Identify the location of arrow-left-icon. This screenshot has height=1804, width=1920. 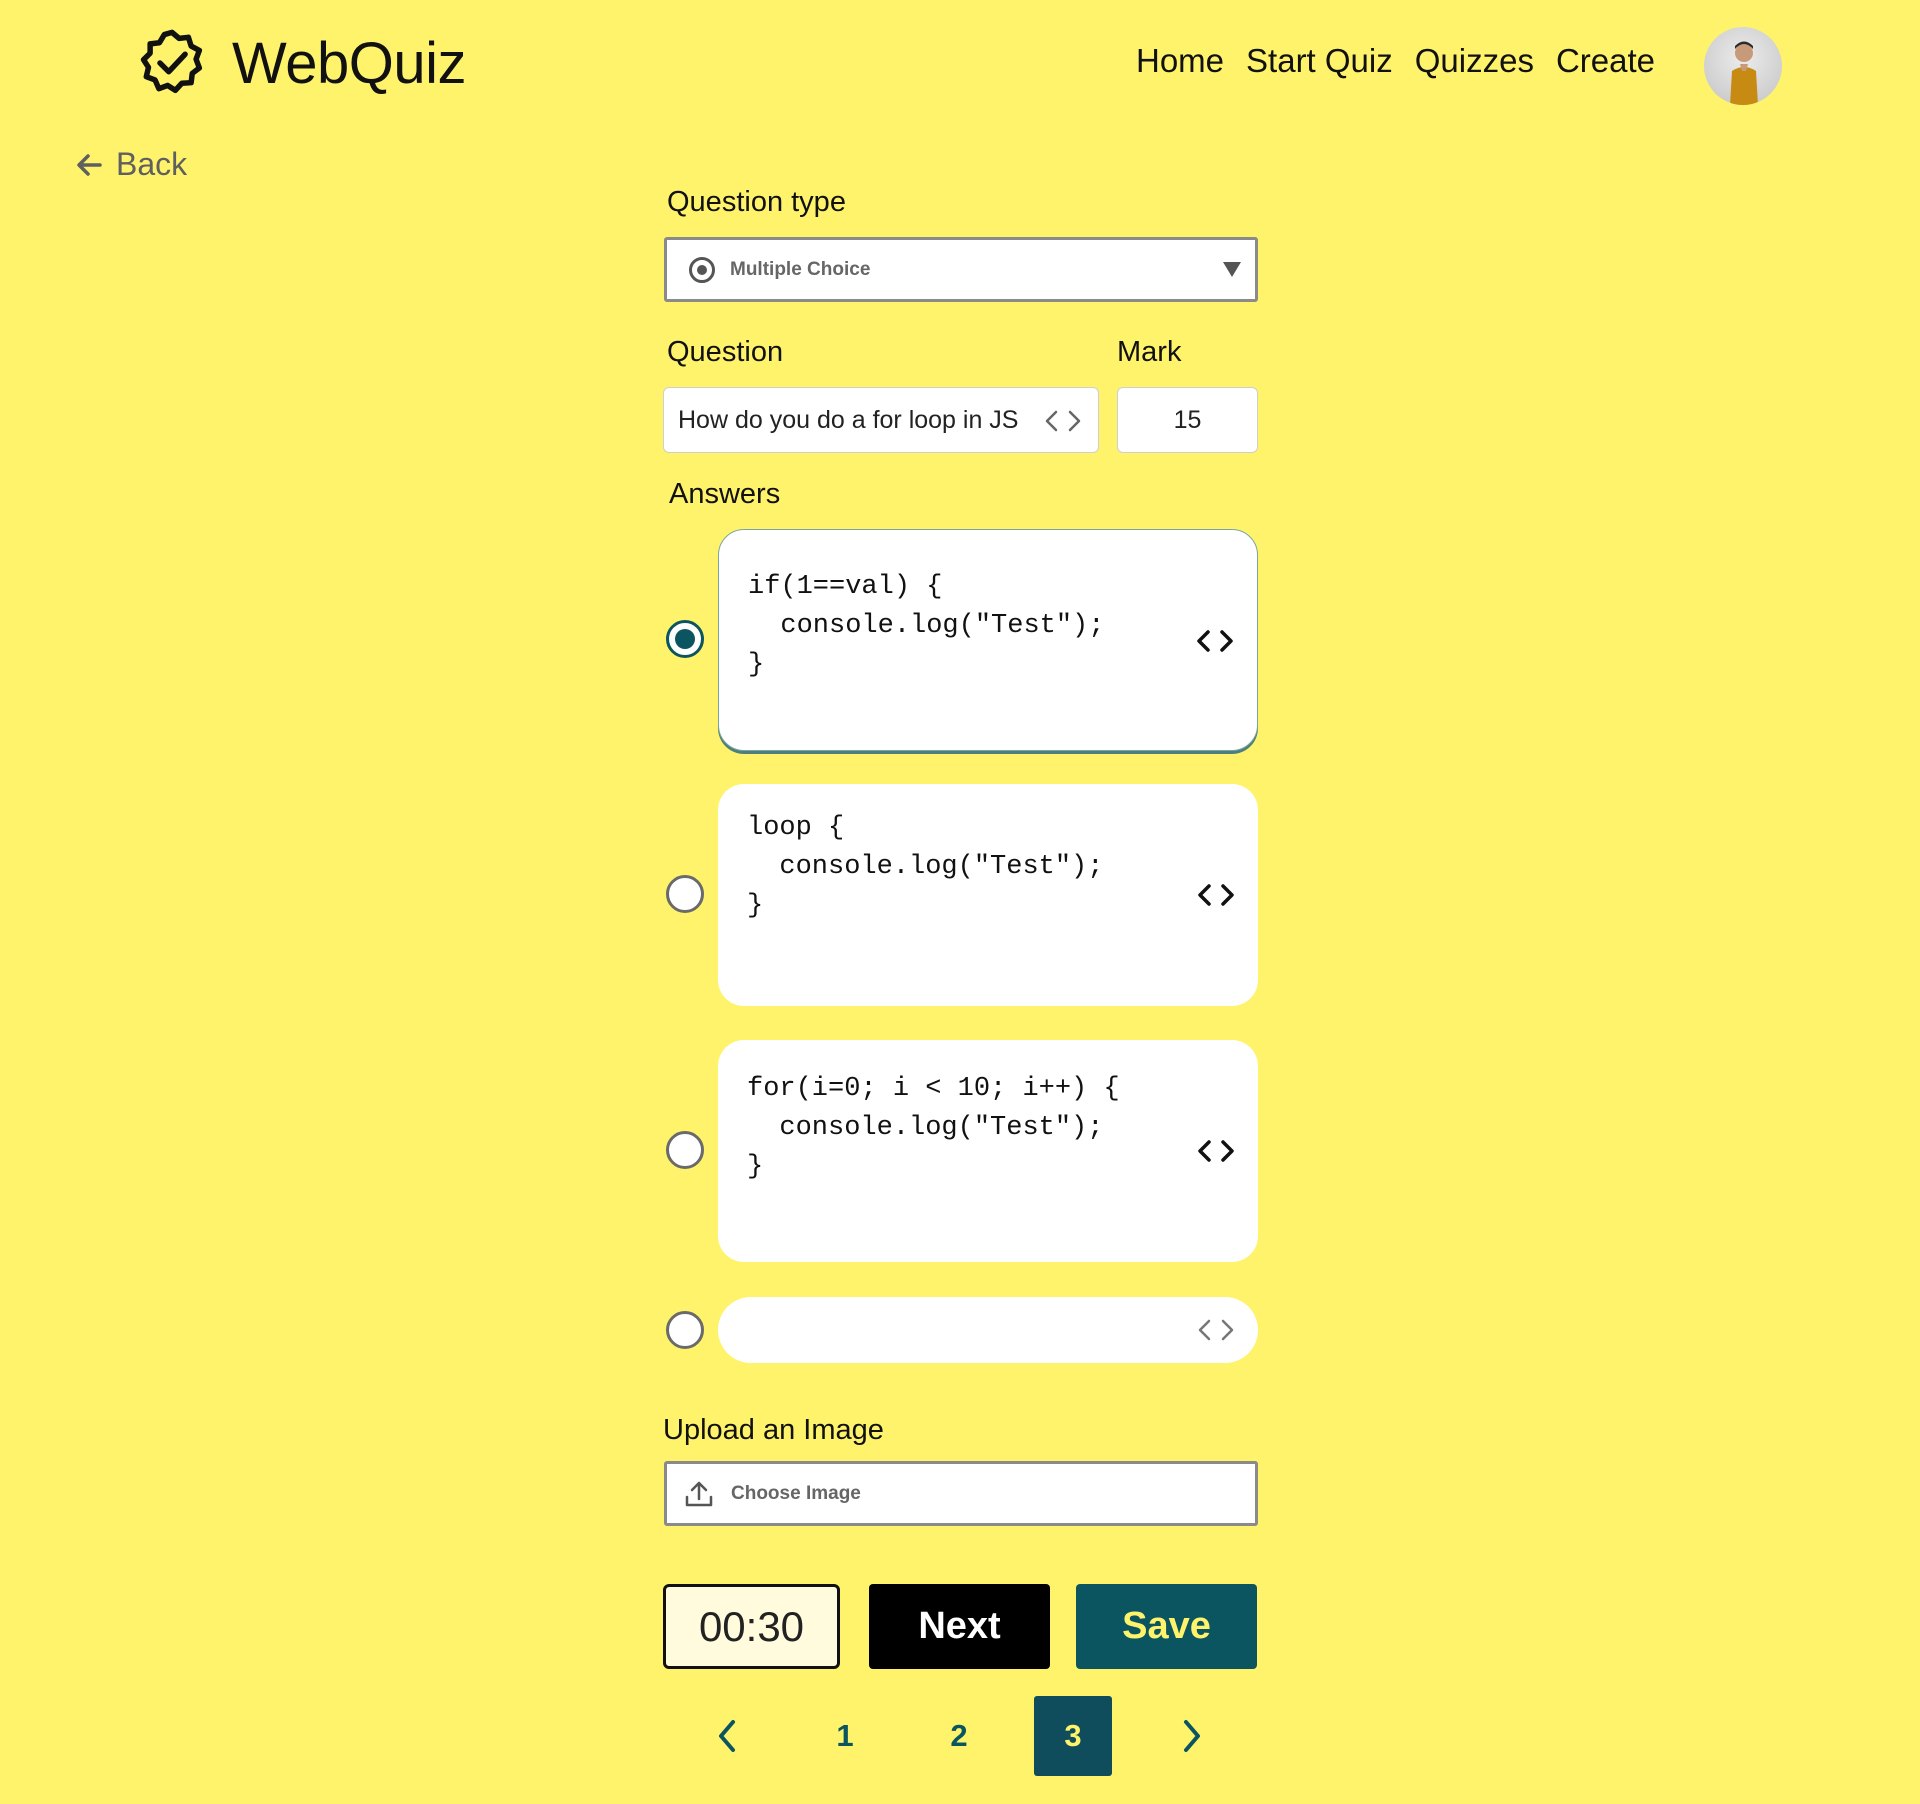
(89, 164).